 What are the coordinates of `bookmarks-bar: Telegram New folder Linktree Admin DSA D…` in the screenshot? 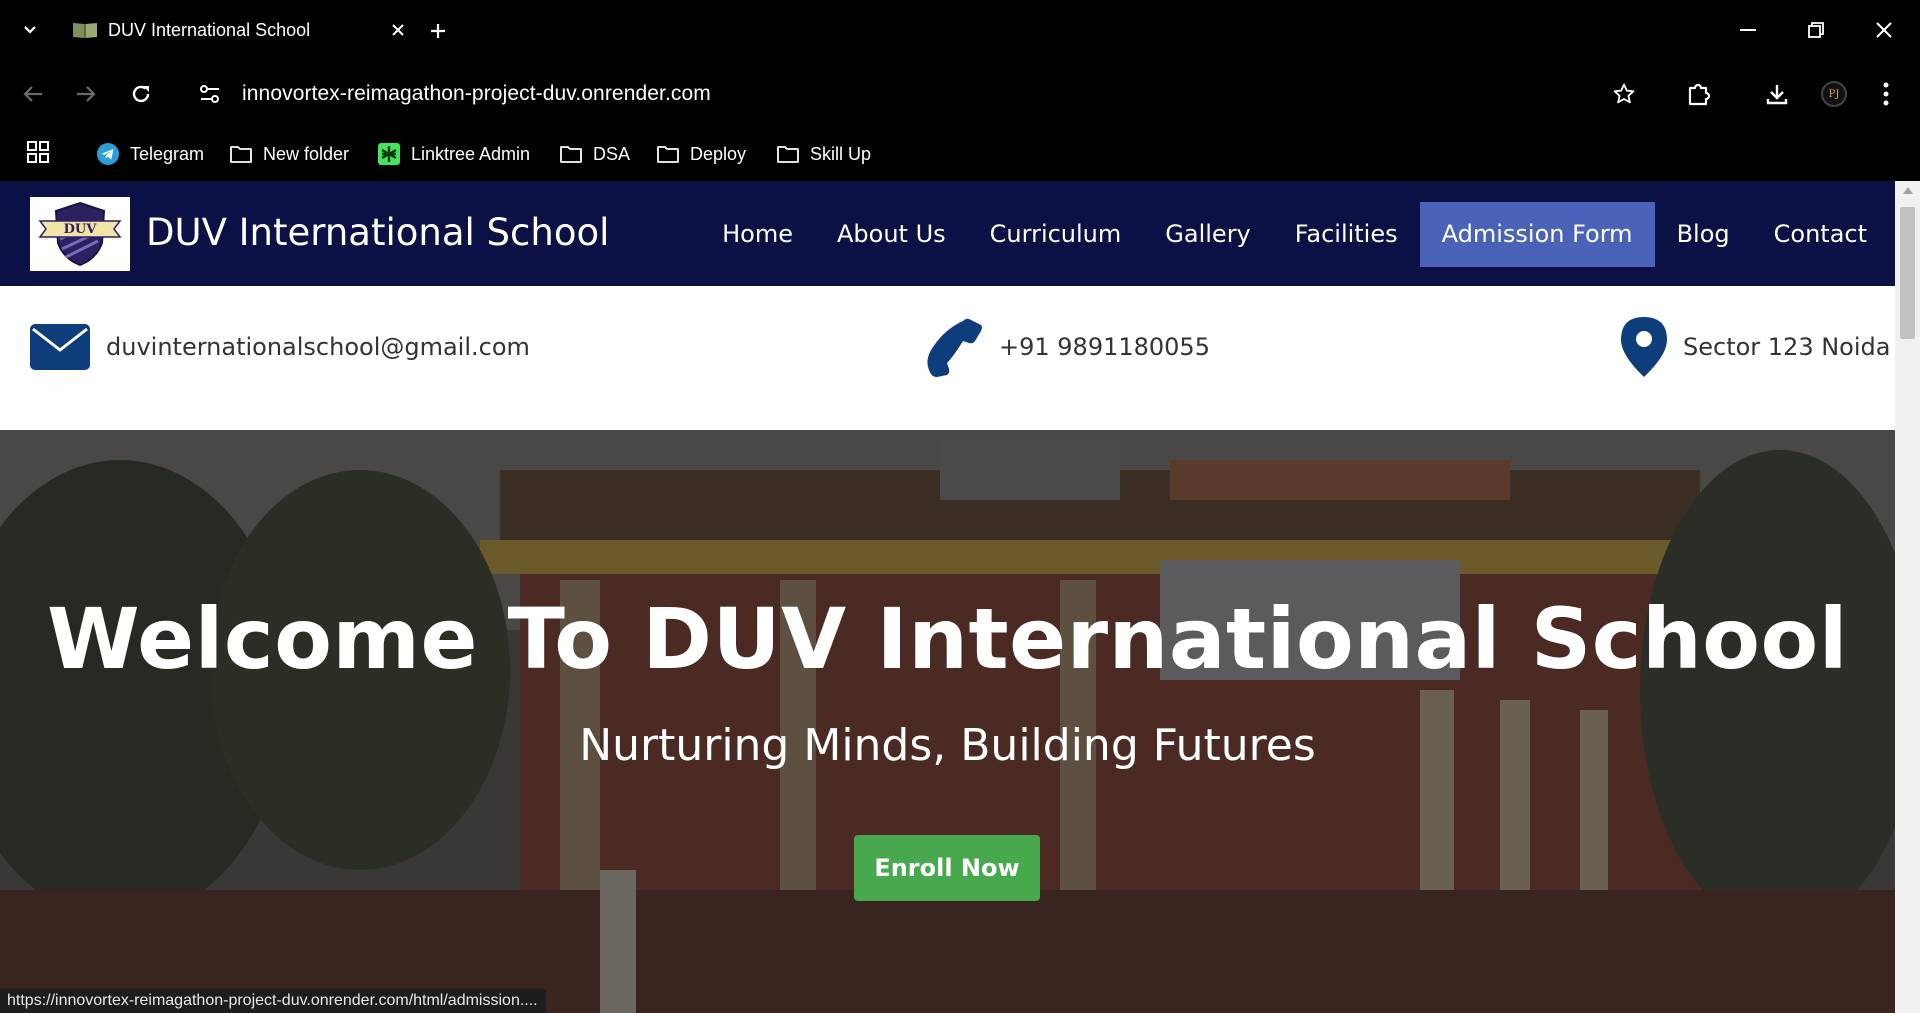 It's located at (960, 155).